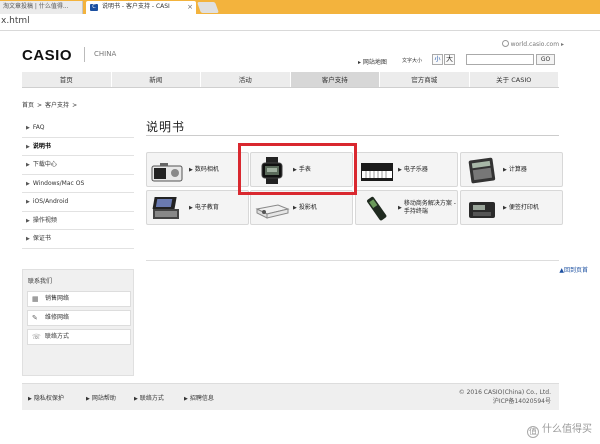 The height and width of the screenshot is (444, 600). What do you see at coordinates (57, 317) in the screenshot?
I see `contact-item-label: 维修网络` at bounding box center [57, 317].